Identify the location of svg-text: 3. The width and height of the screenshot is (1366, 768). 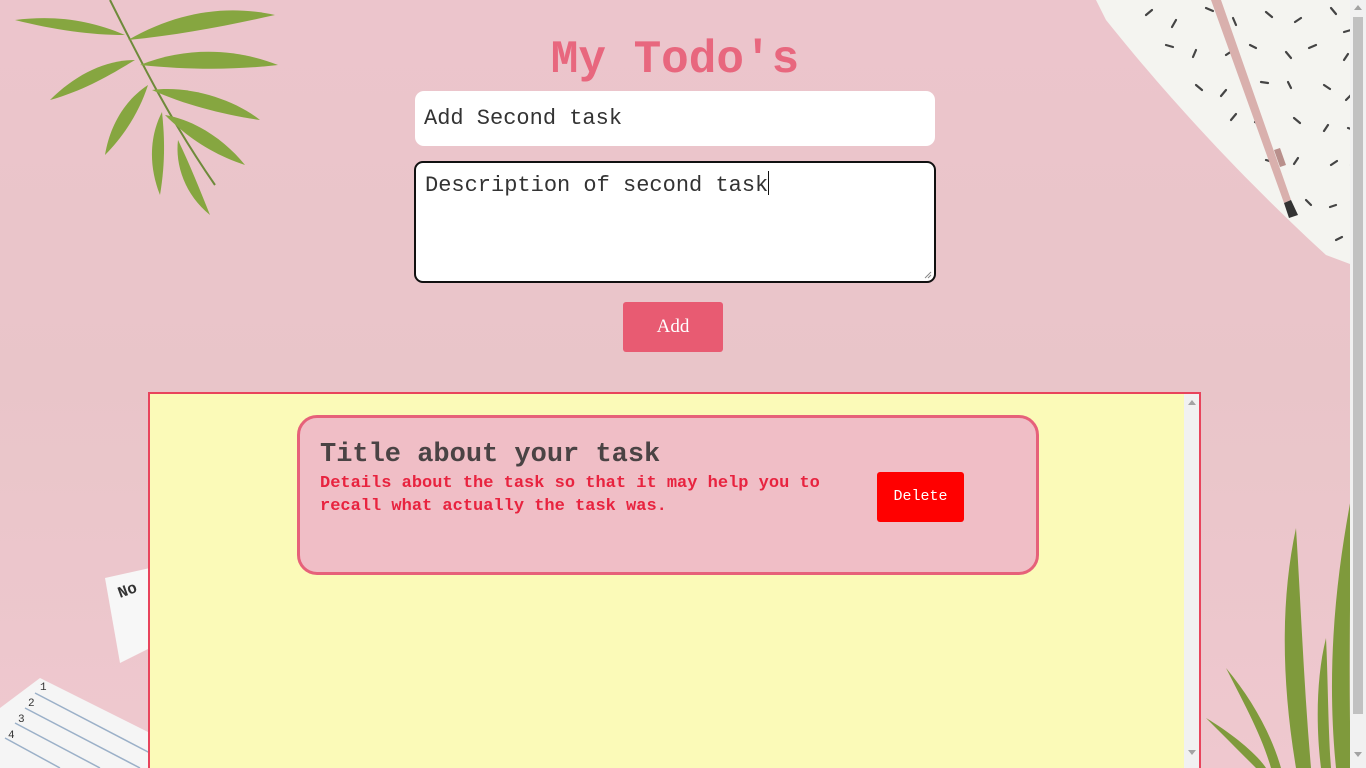
(21, 720).